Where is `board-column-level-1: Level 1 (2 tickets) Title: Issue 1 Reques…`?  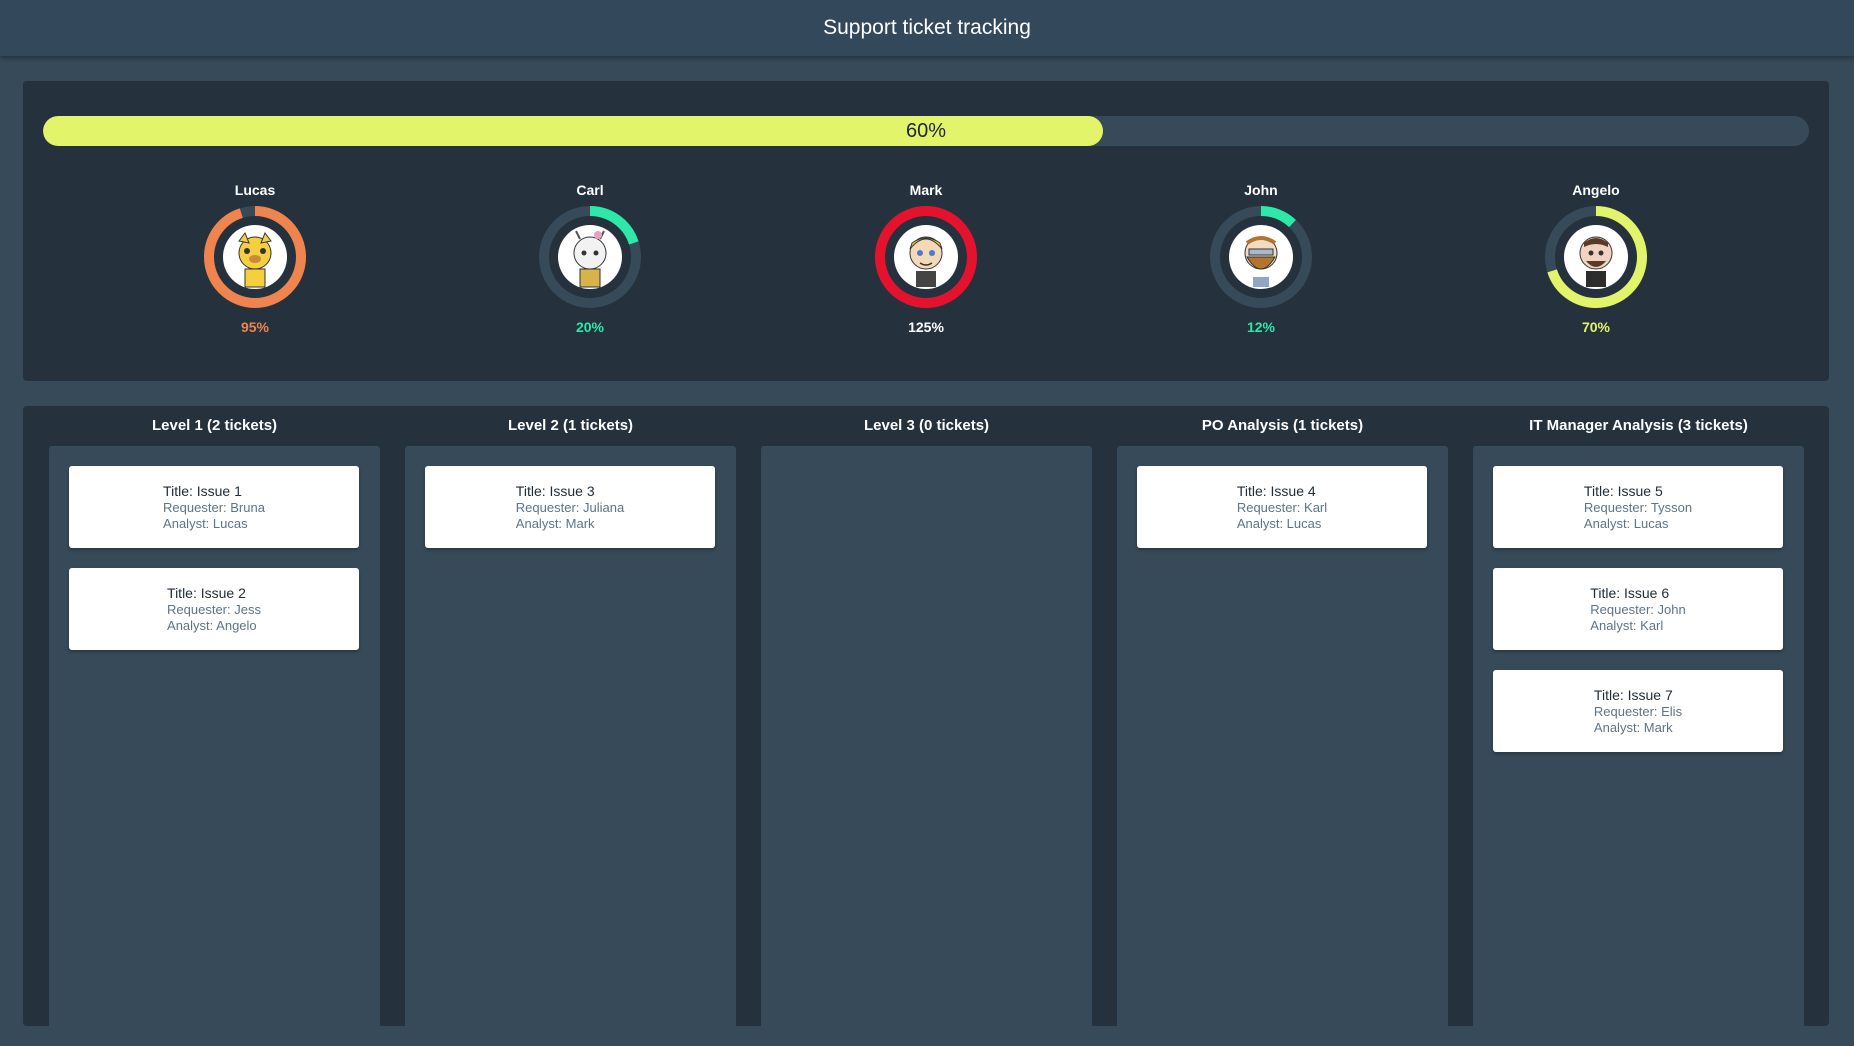
board-column-level-1: Level 1 (2 tickets) Title: Issue 1 Reques… is located at coordinates (214, 726).